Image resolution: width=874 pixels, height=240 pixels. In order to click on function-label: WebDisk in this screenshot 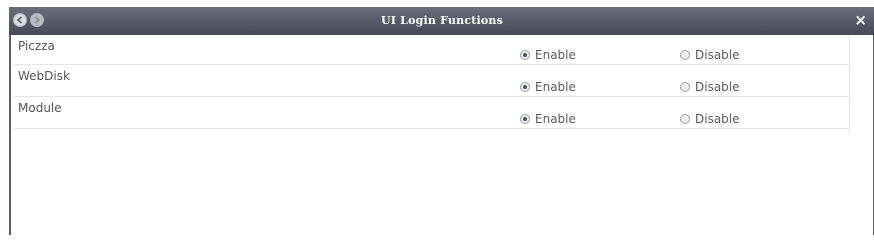, I will do `click(44, 76)`.